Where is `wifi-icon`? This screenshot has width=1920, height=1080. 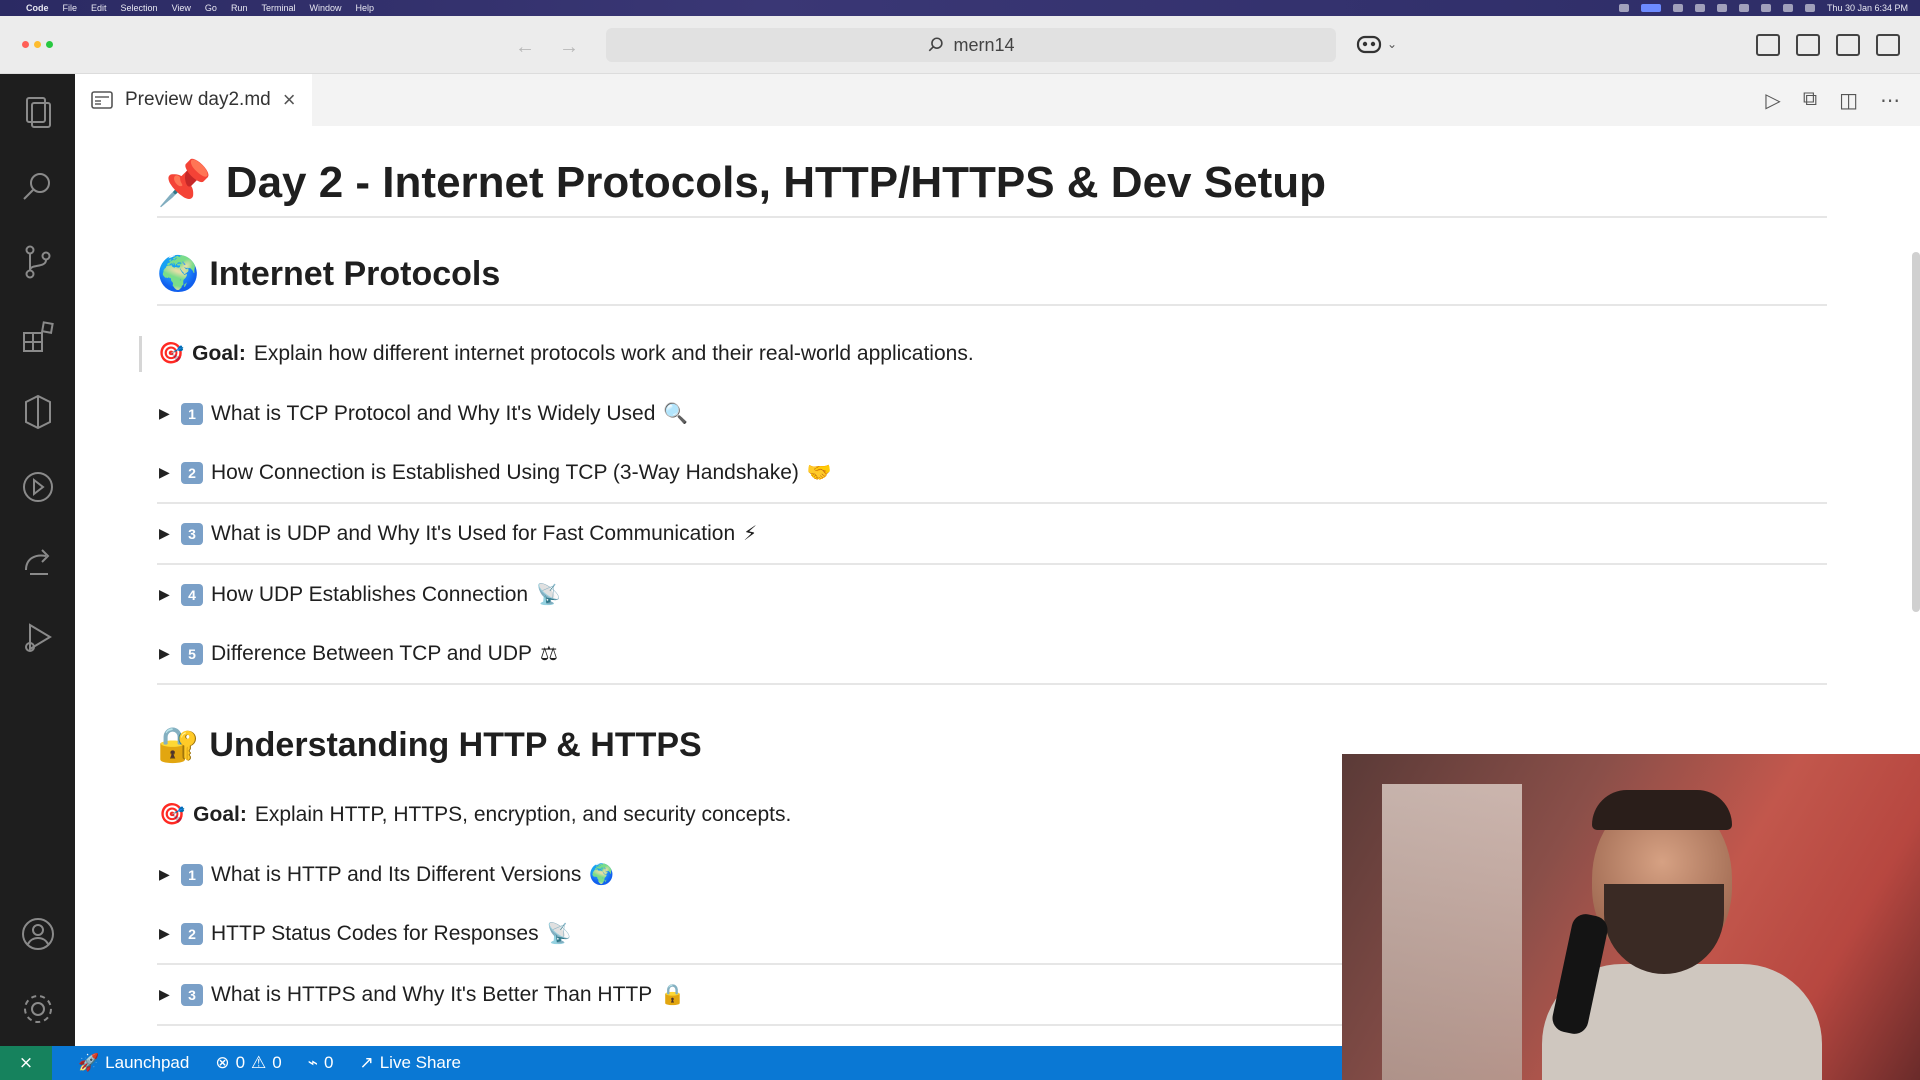 wifi-icon is located at coordinates (1765, 8).